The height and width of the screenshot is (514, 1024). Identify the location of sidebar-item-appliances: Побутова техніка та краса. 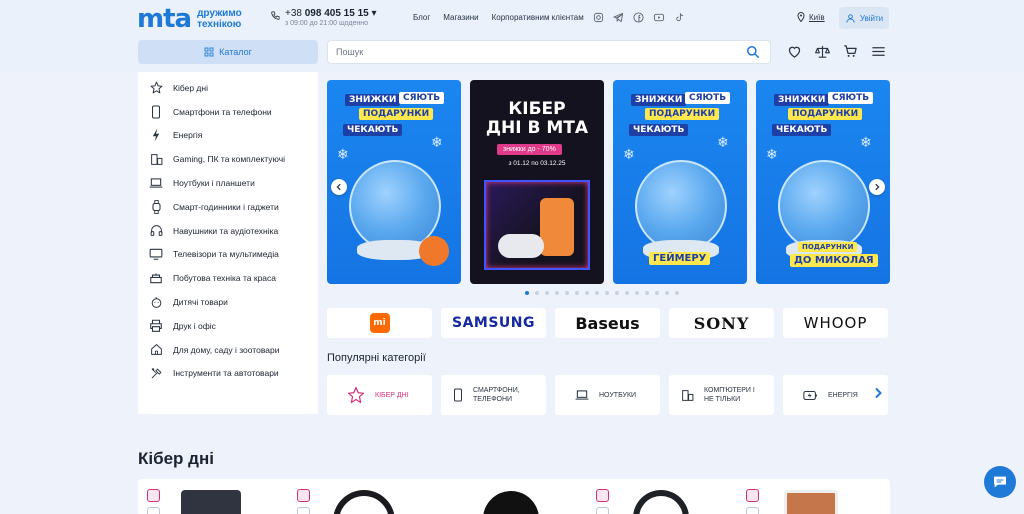
(228, 278).